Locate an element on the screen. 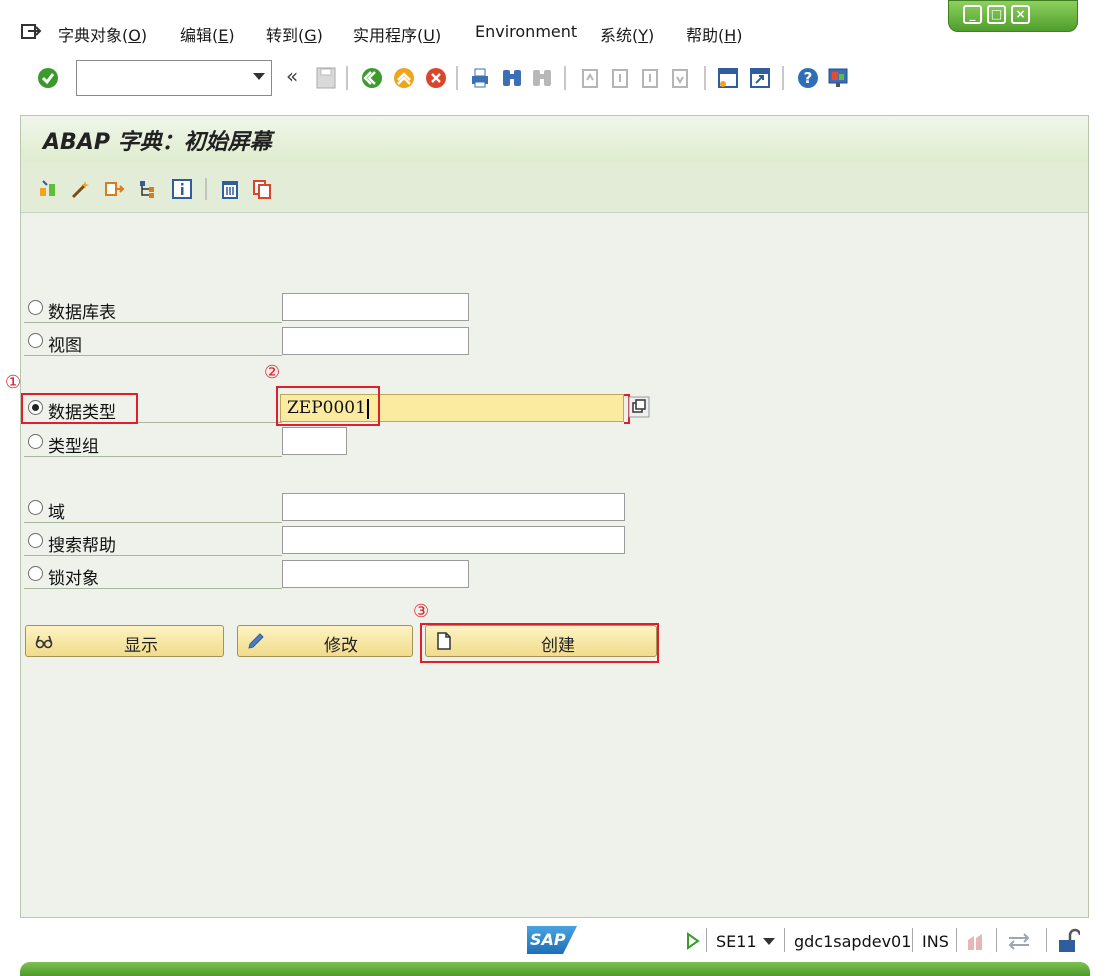 This screenshot has width=1114, height=976. row-label: 锁对象 is located at coordinates (73, 579).